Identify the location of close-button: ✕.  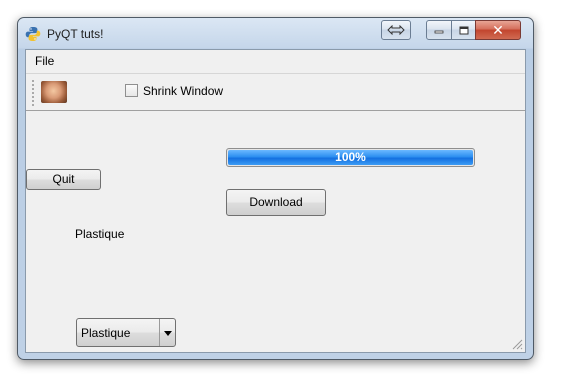
(498, 30).